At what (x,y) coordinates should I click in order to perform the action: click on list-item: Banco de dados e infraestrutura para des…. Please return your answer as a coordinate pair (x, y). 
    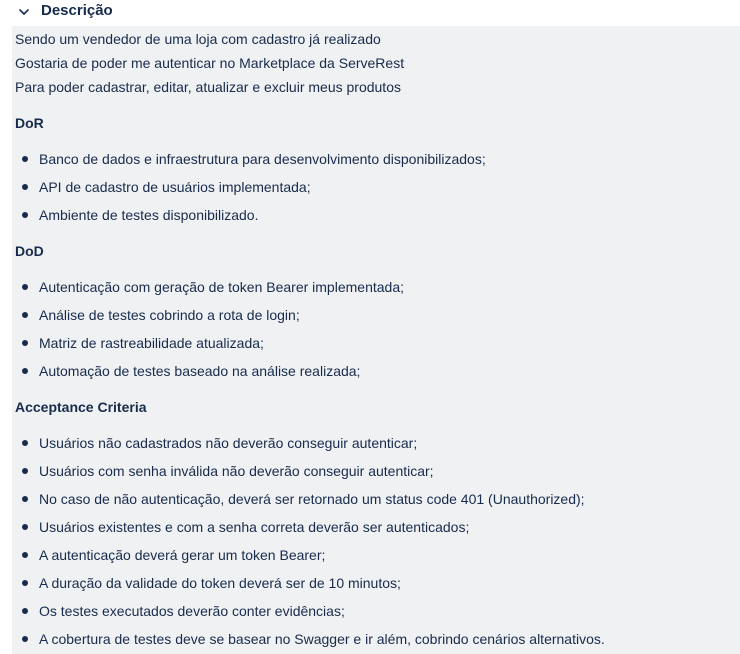
    Looking at the image, I should click on (254, 159).